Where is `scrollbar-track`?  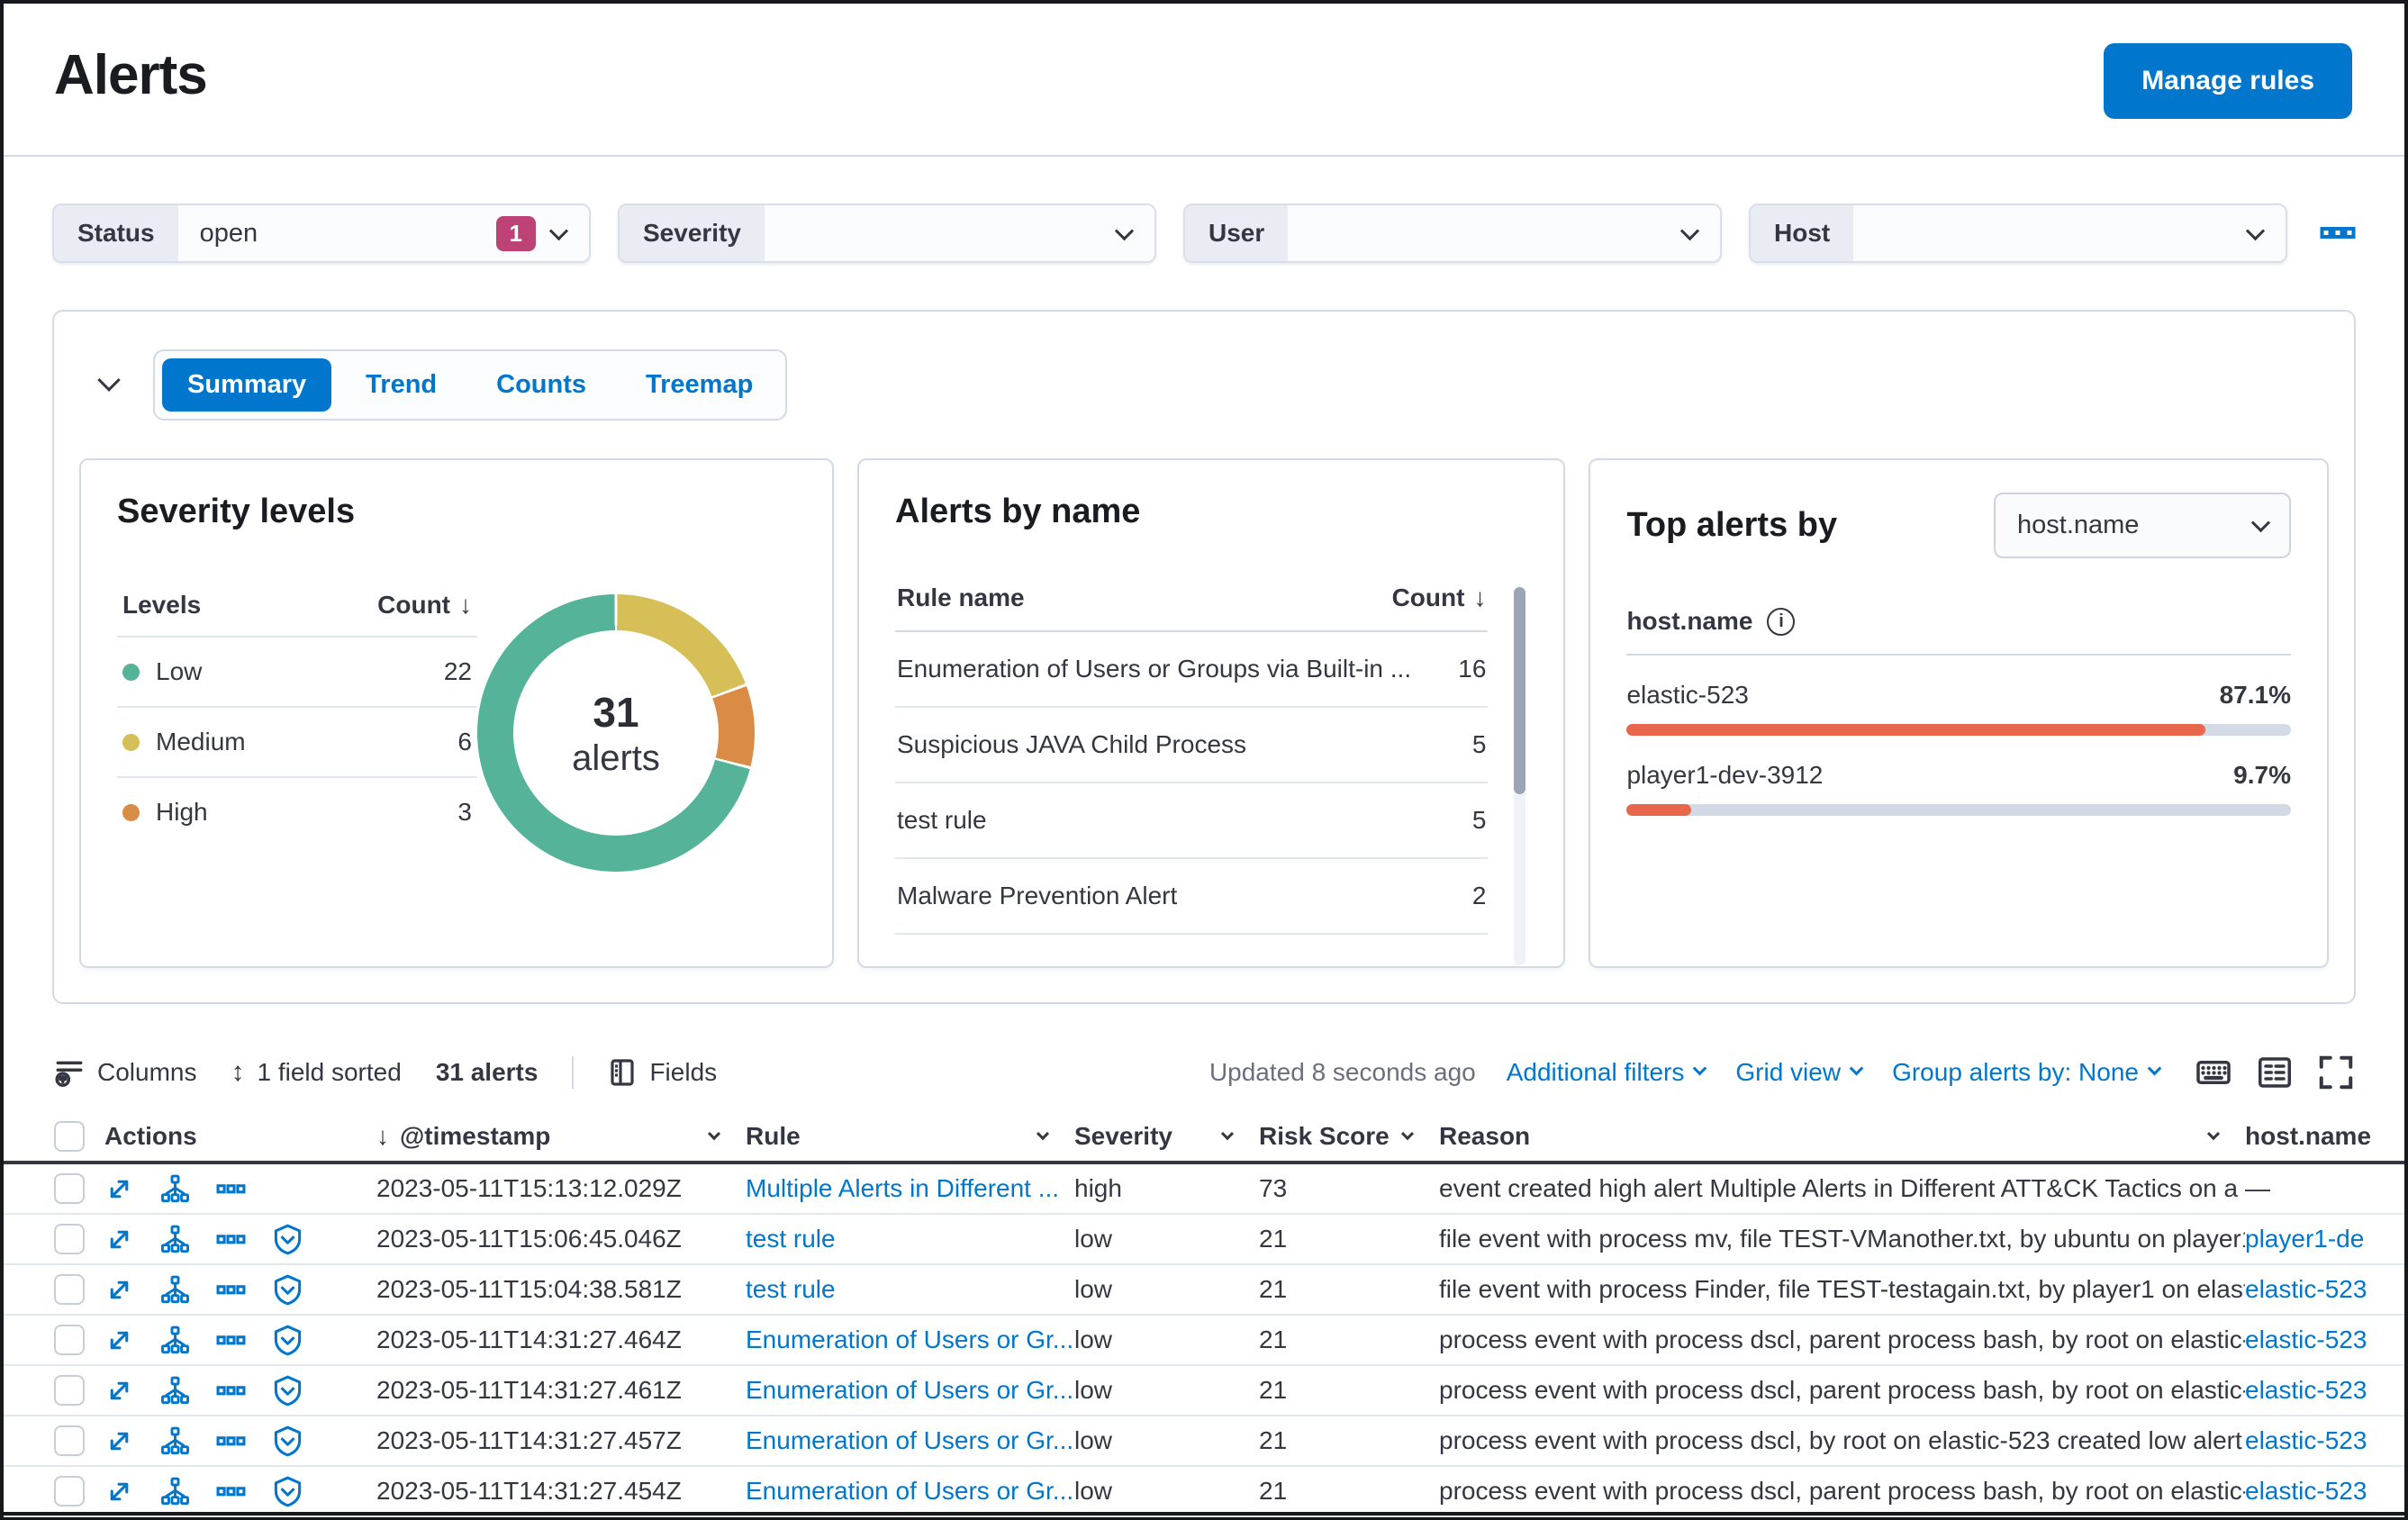 scrollbar-track is located at coordinates (1520, 776).